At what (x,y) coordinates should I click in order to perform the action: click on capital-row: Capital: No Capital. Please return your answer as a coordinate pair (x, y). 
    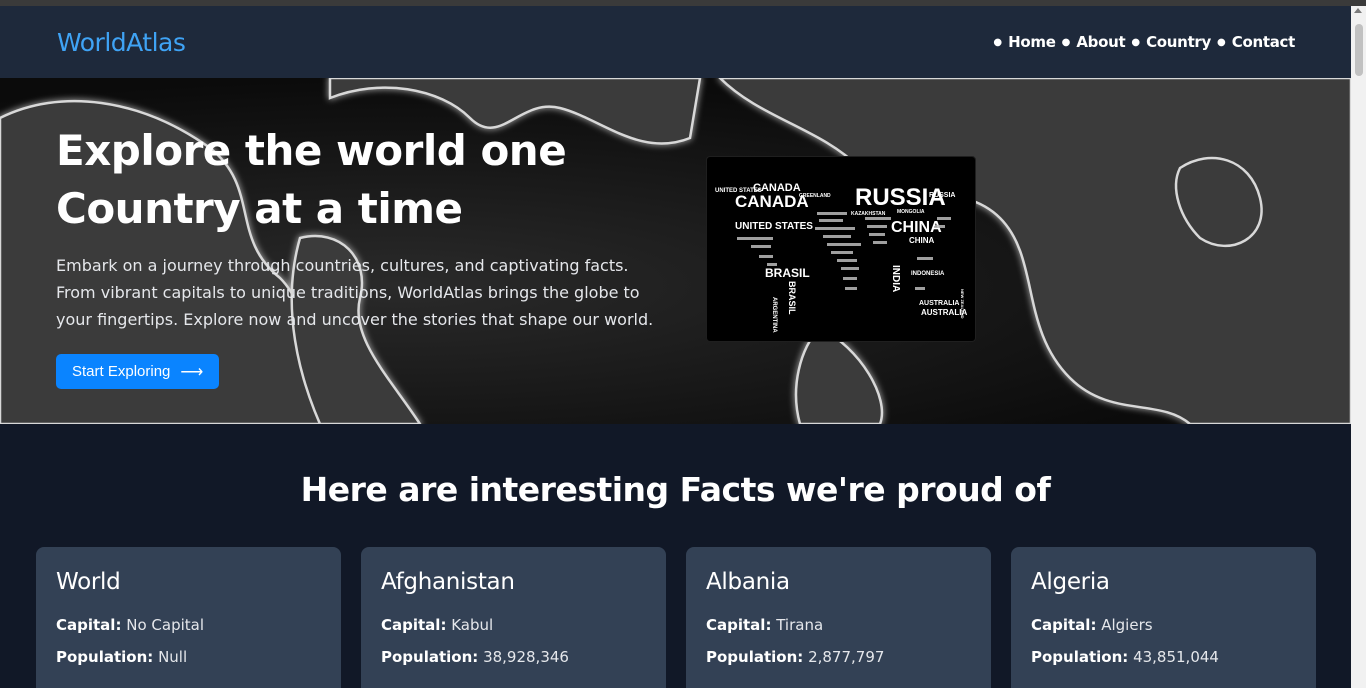
    Looking at the image, I should click on (188, 625).